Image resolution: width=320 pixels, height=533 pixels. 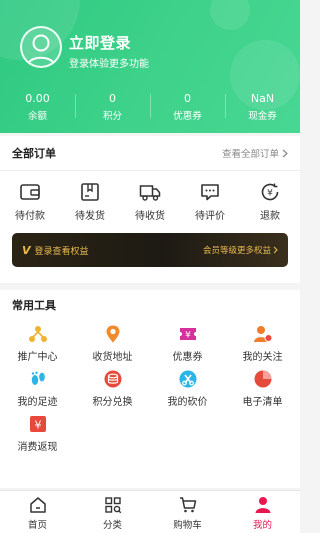 What do you see at coordinates (187, 342) in the screenshot?
I see `tool-coupons: ¥ 优惠券` at bounding box center [187, 342].